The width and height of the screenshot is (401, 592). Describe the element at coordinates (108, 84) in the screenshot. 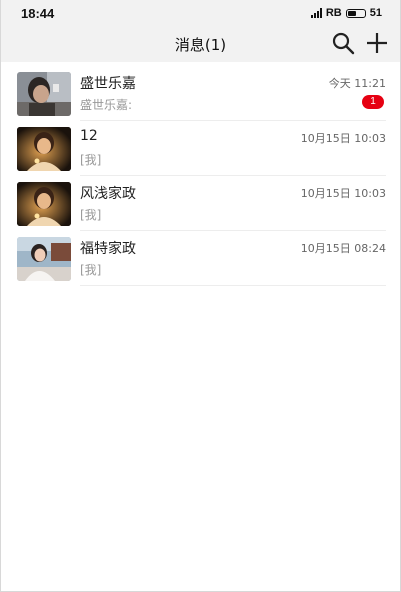

I see `conversation-name: 盛世乐嘉` at that location.